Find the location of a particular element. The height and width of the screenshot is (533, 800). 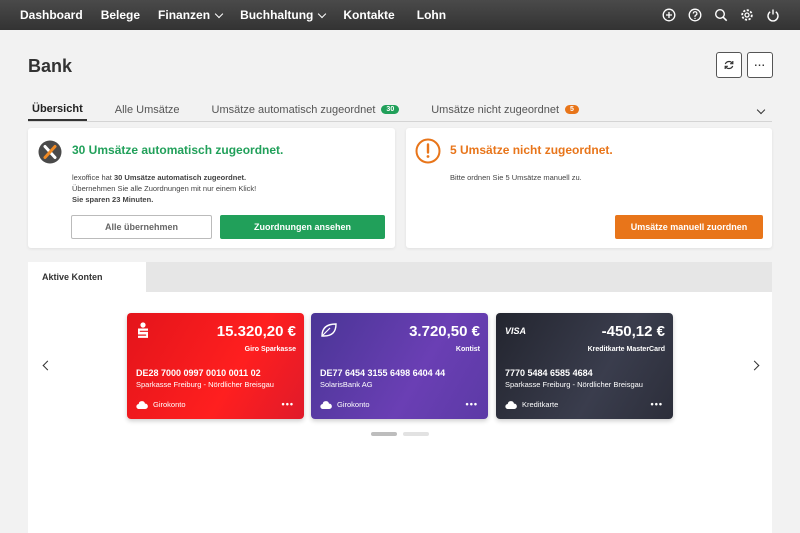

account-name: Giro Sparkasse is located at coordinates (270, 349).